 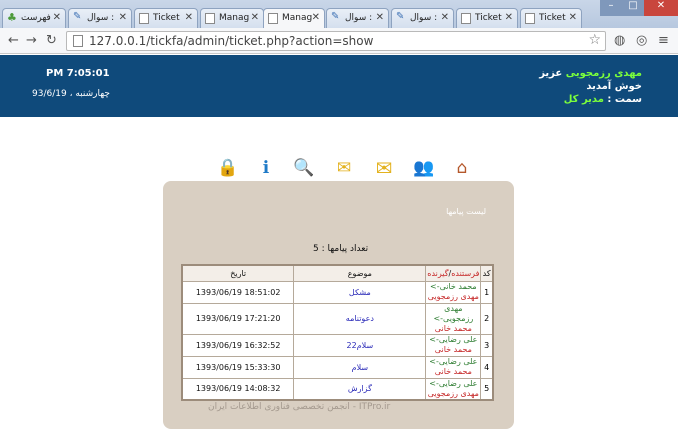 What do you see at coordinates (583, 99) in the screenshot?
I see `role-value: مدیر کل` at bounding box center [583, 99].